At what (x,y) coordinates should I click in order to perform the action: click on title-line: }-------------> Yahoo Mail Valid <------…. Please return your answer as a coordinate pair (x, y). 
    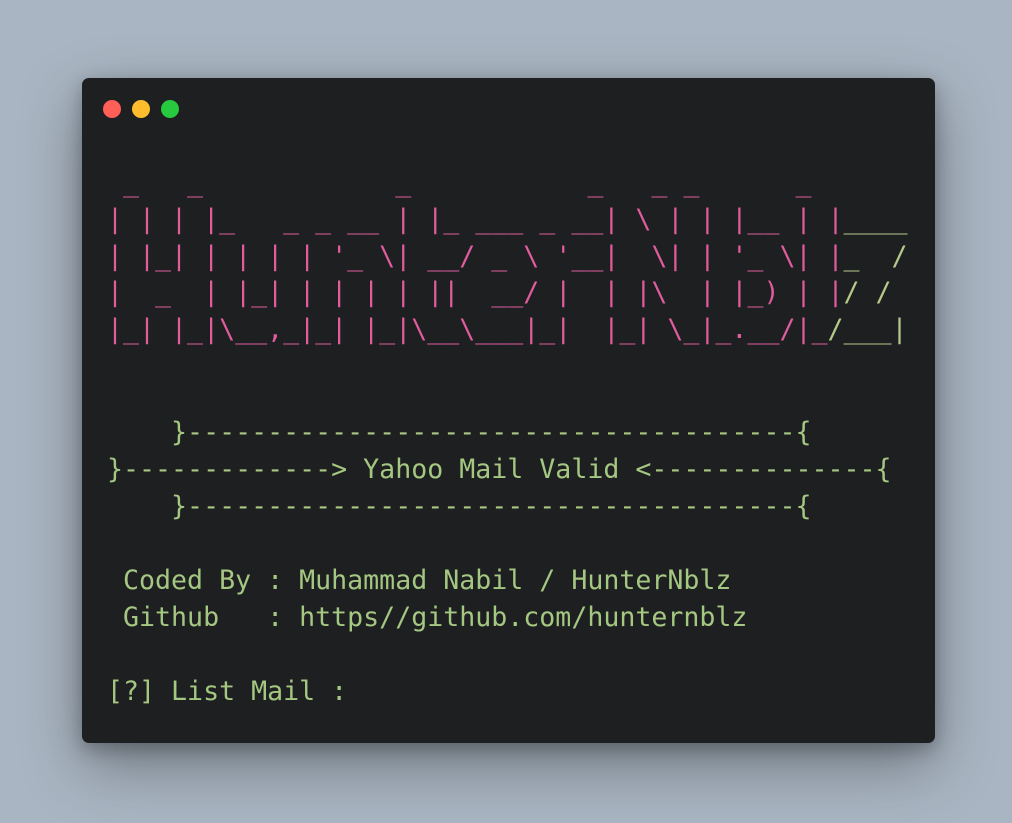
    Looking at the image, I should click on (499, 469).